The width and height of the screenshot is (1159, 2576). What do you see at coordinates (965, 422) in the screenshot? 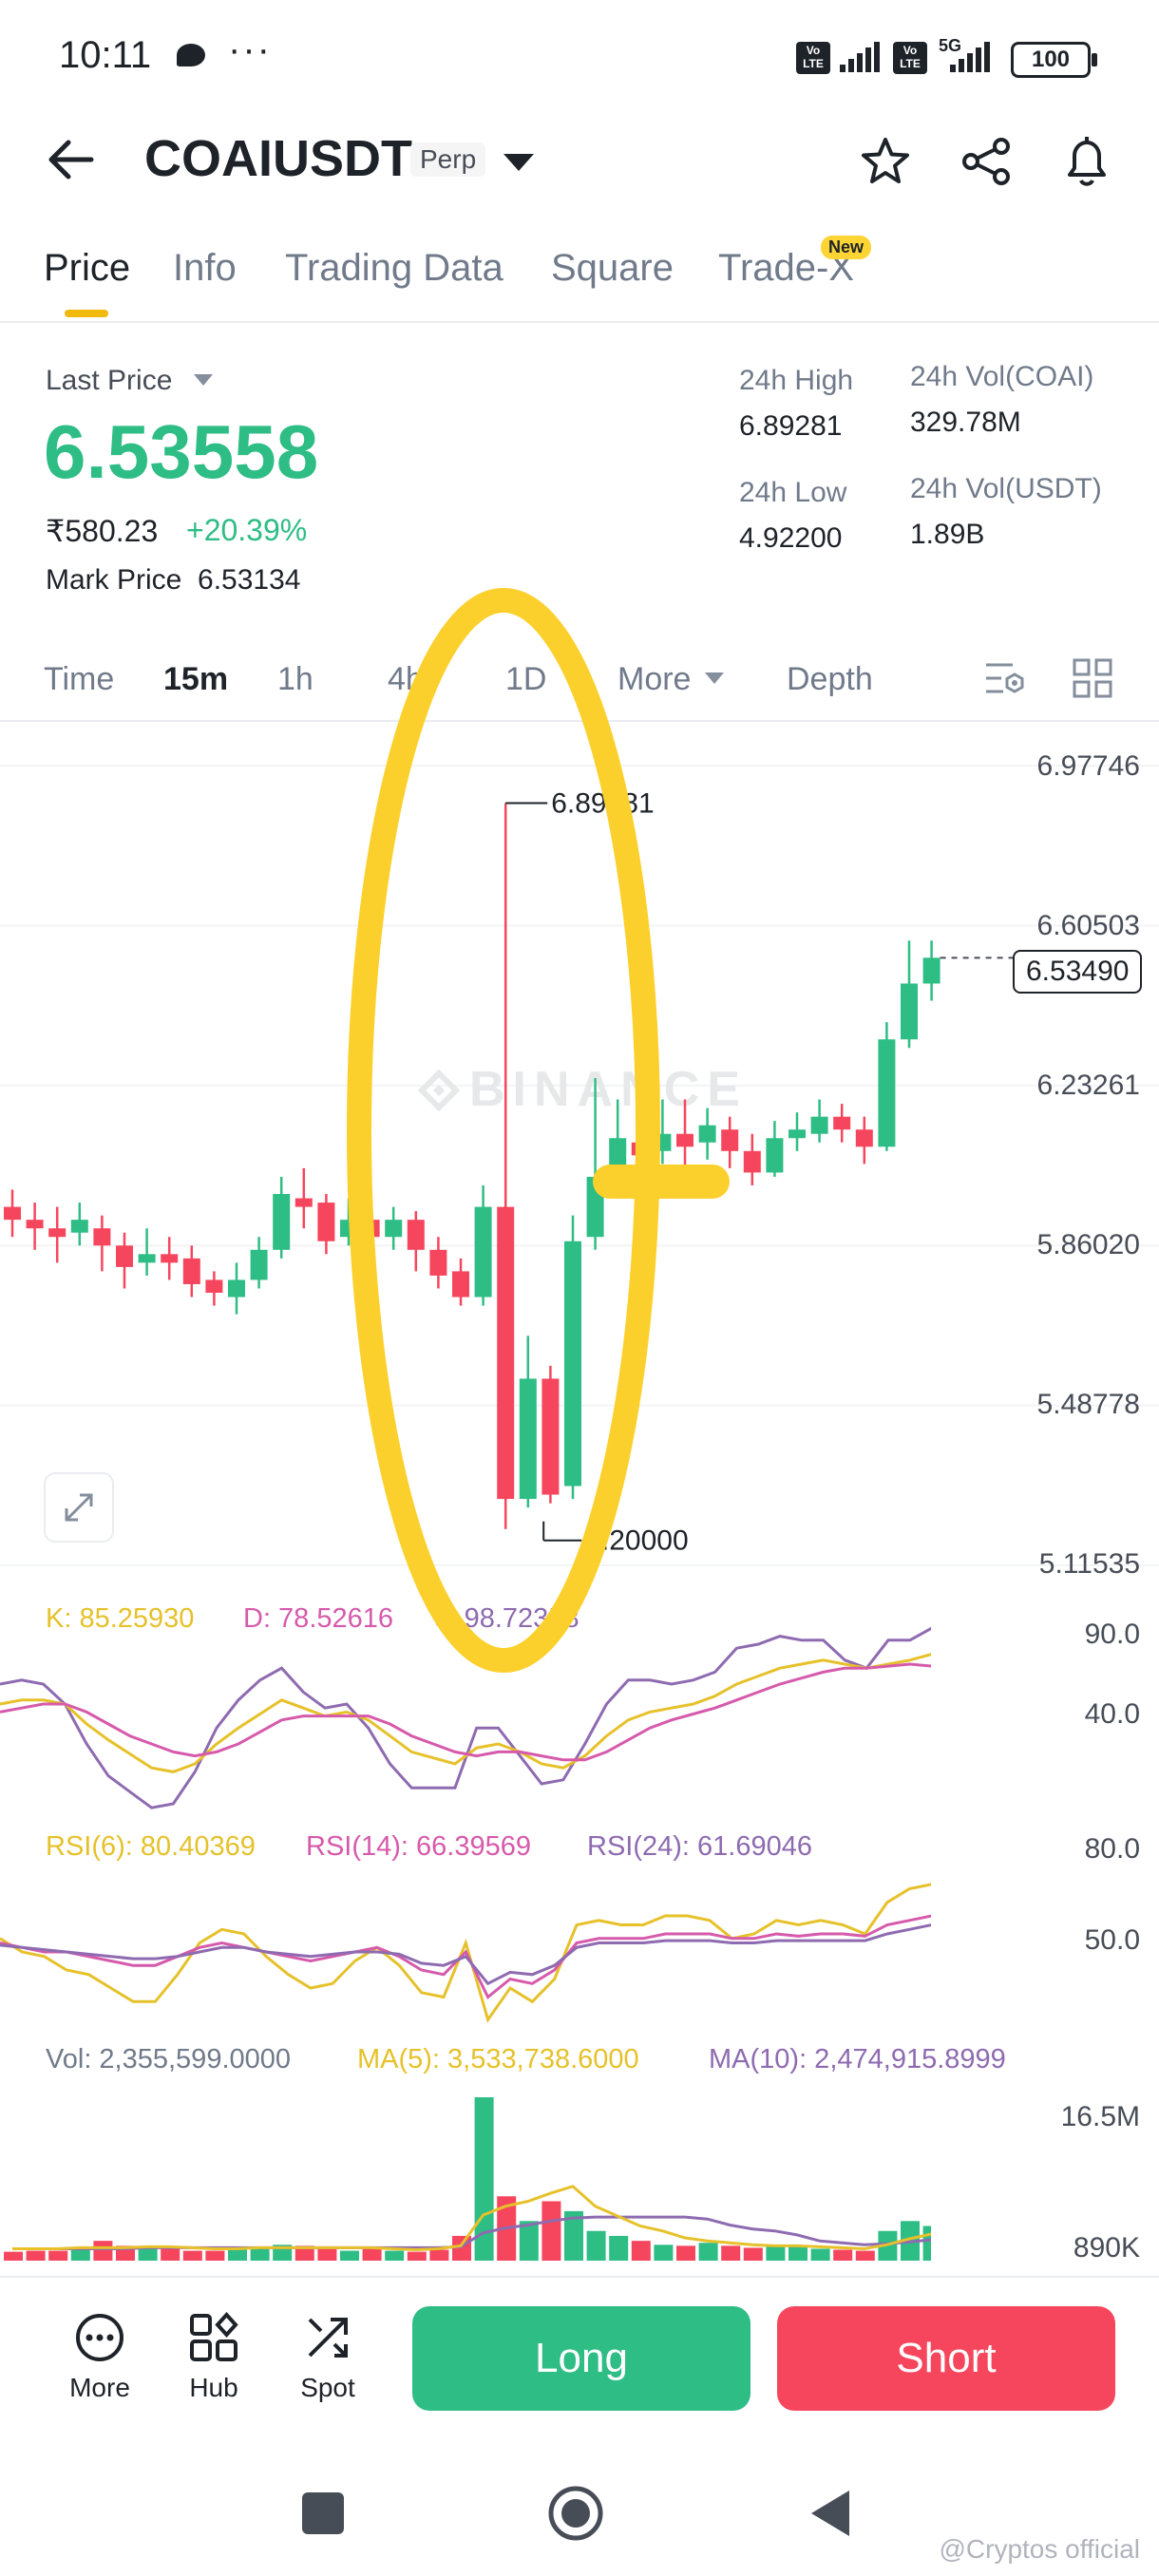
I see `vol-coai-value: 329.78M` at bounding box center [965, 422].